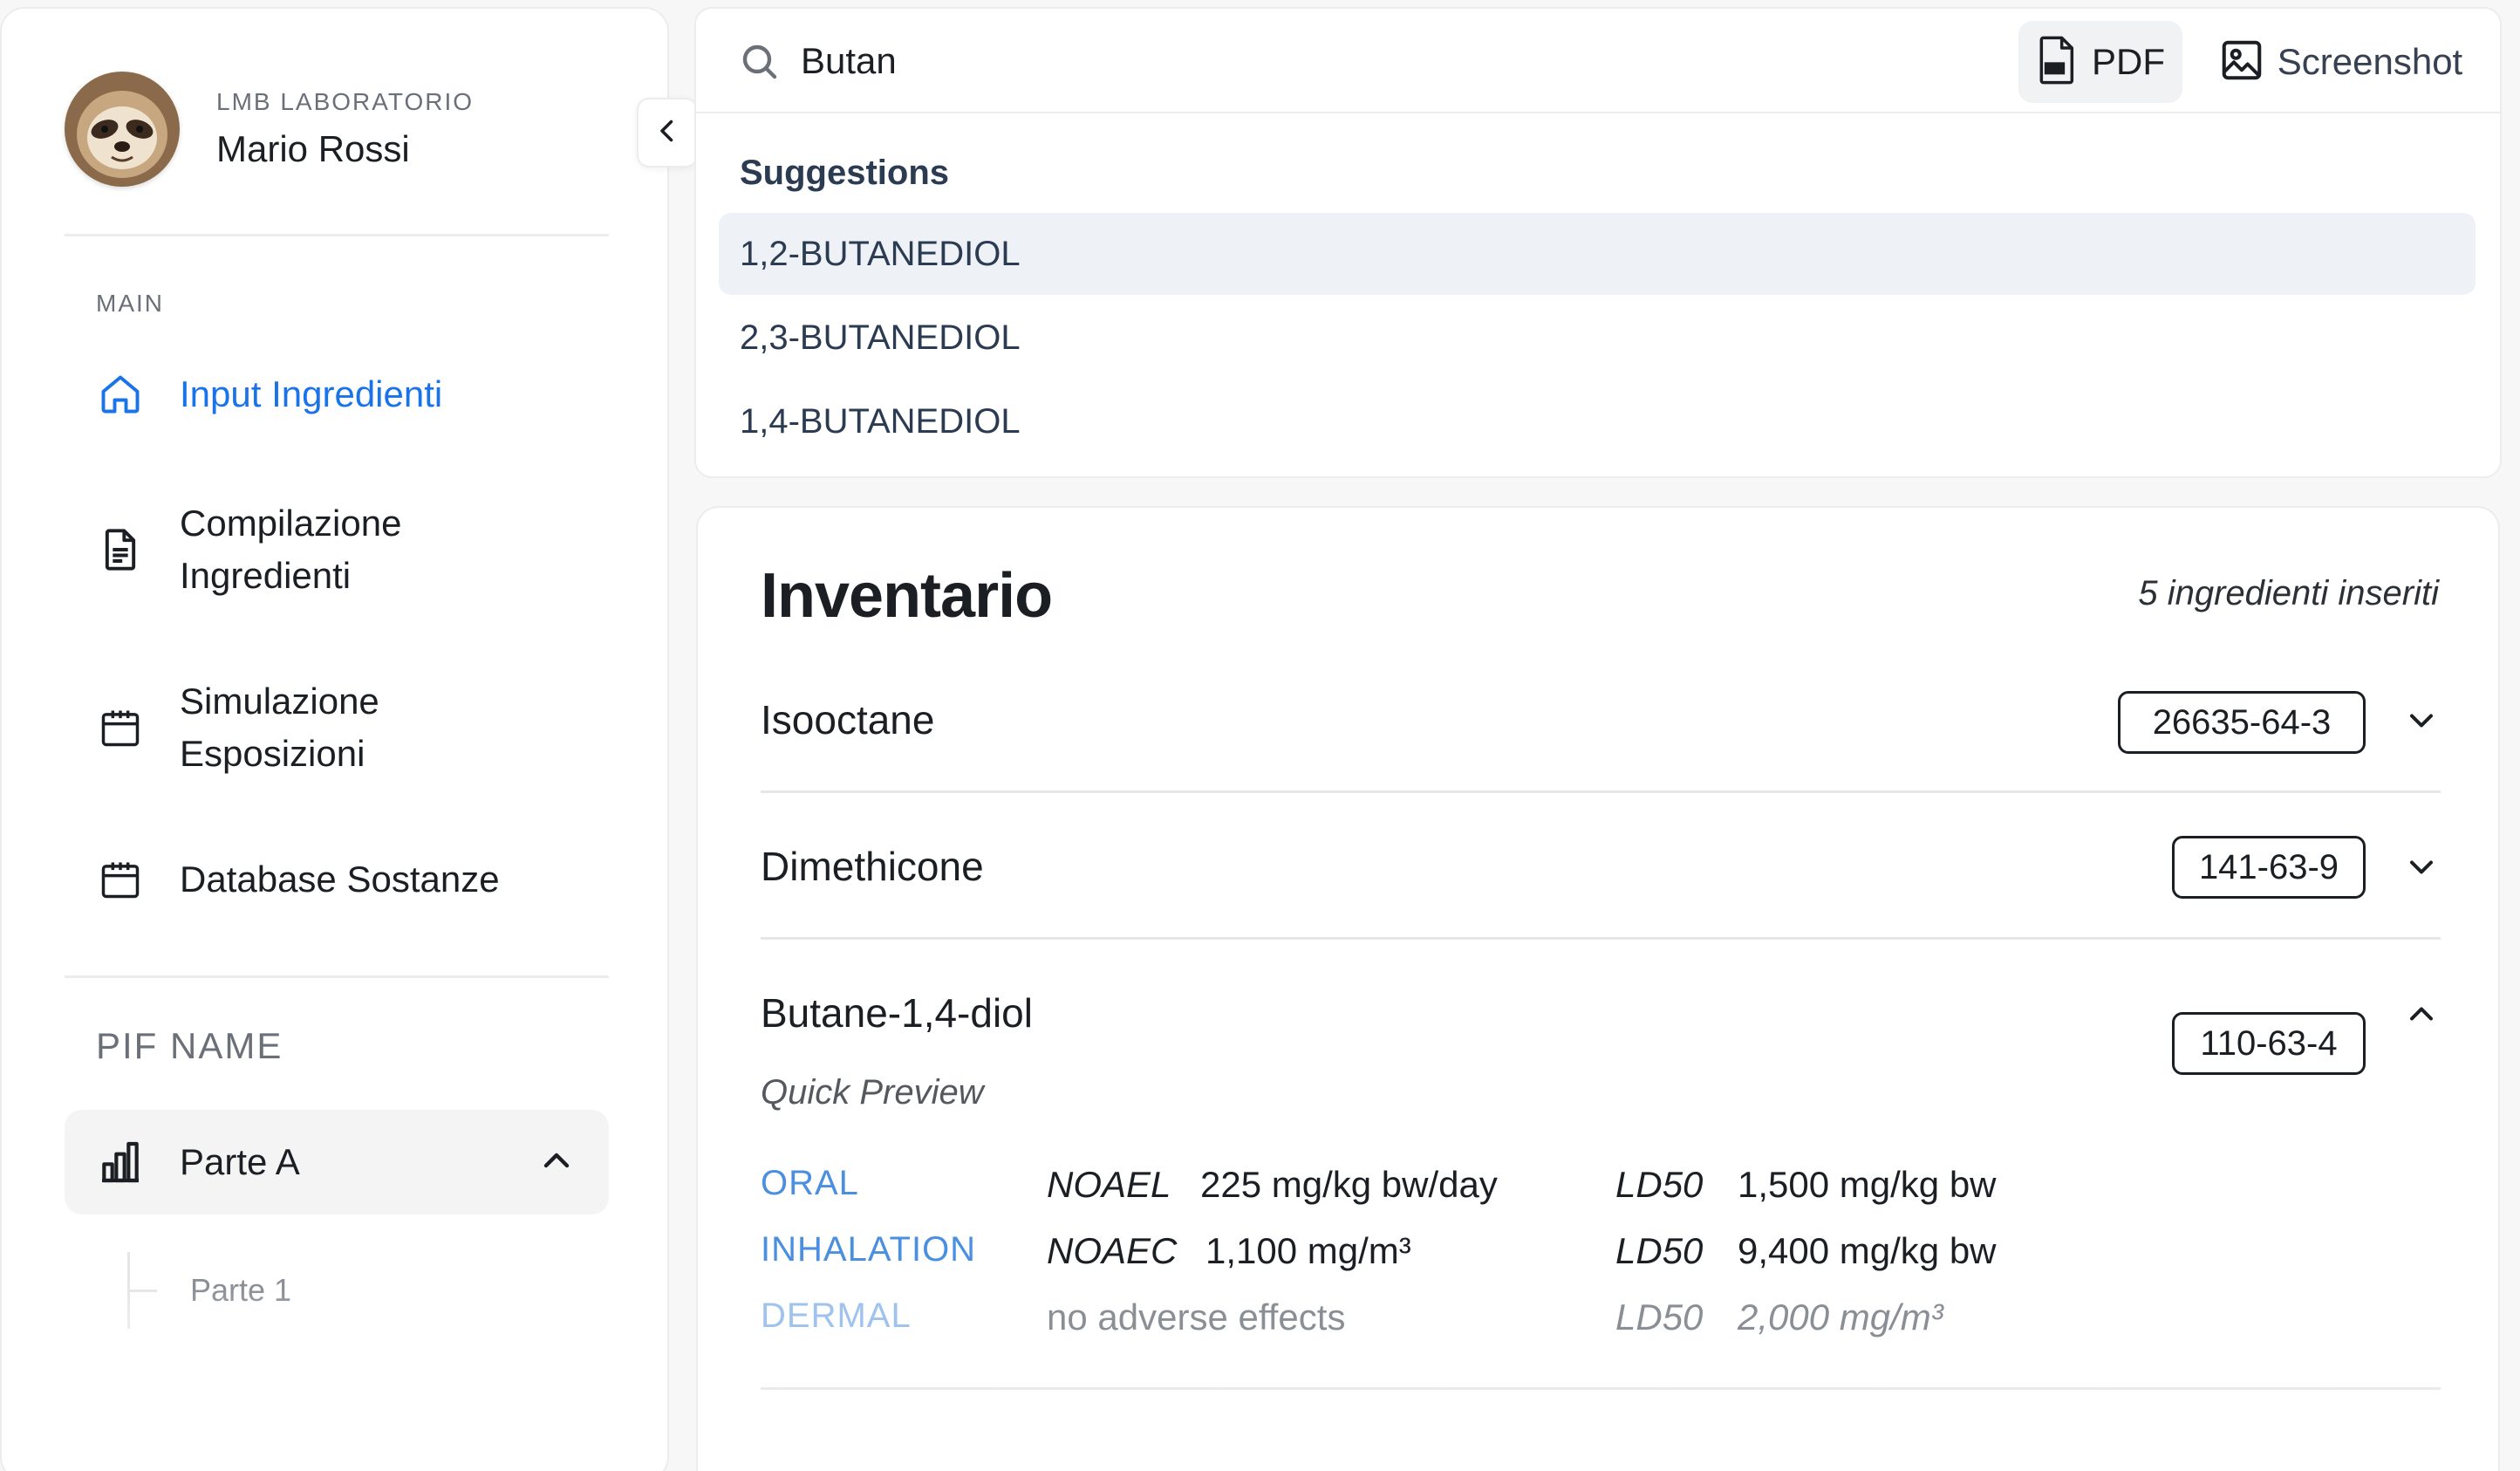  I want to click on suggestions-title: Suggestions, so click(845, 173).